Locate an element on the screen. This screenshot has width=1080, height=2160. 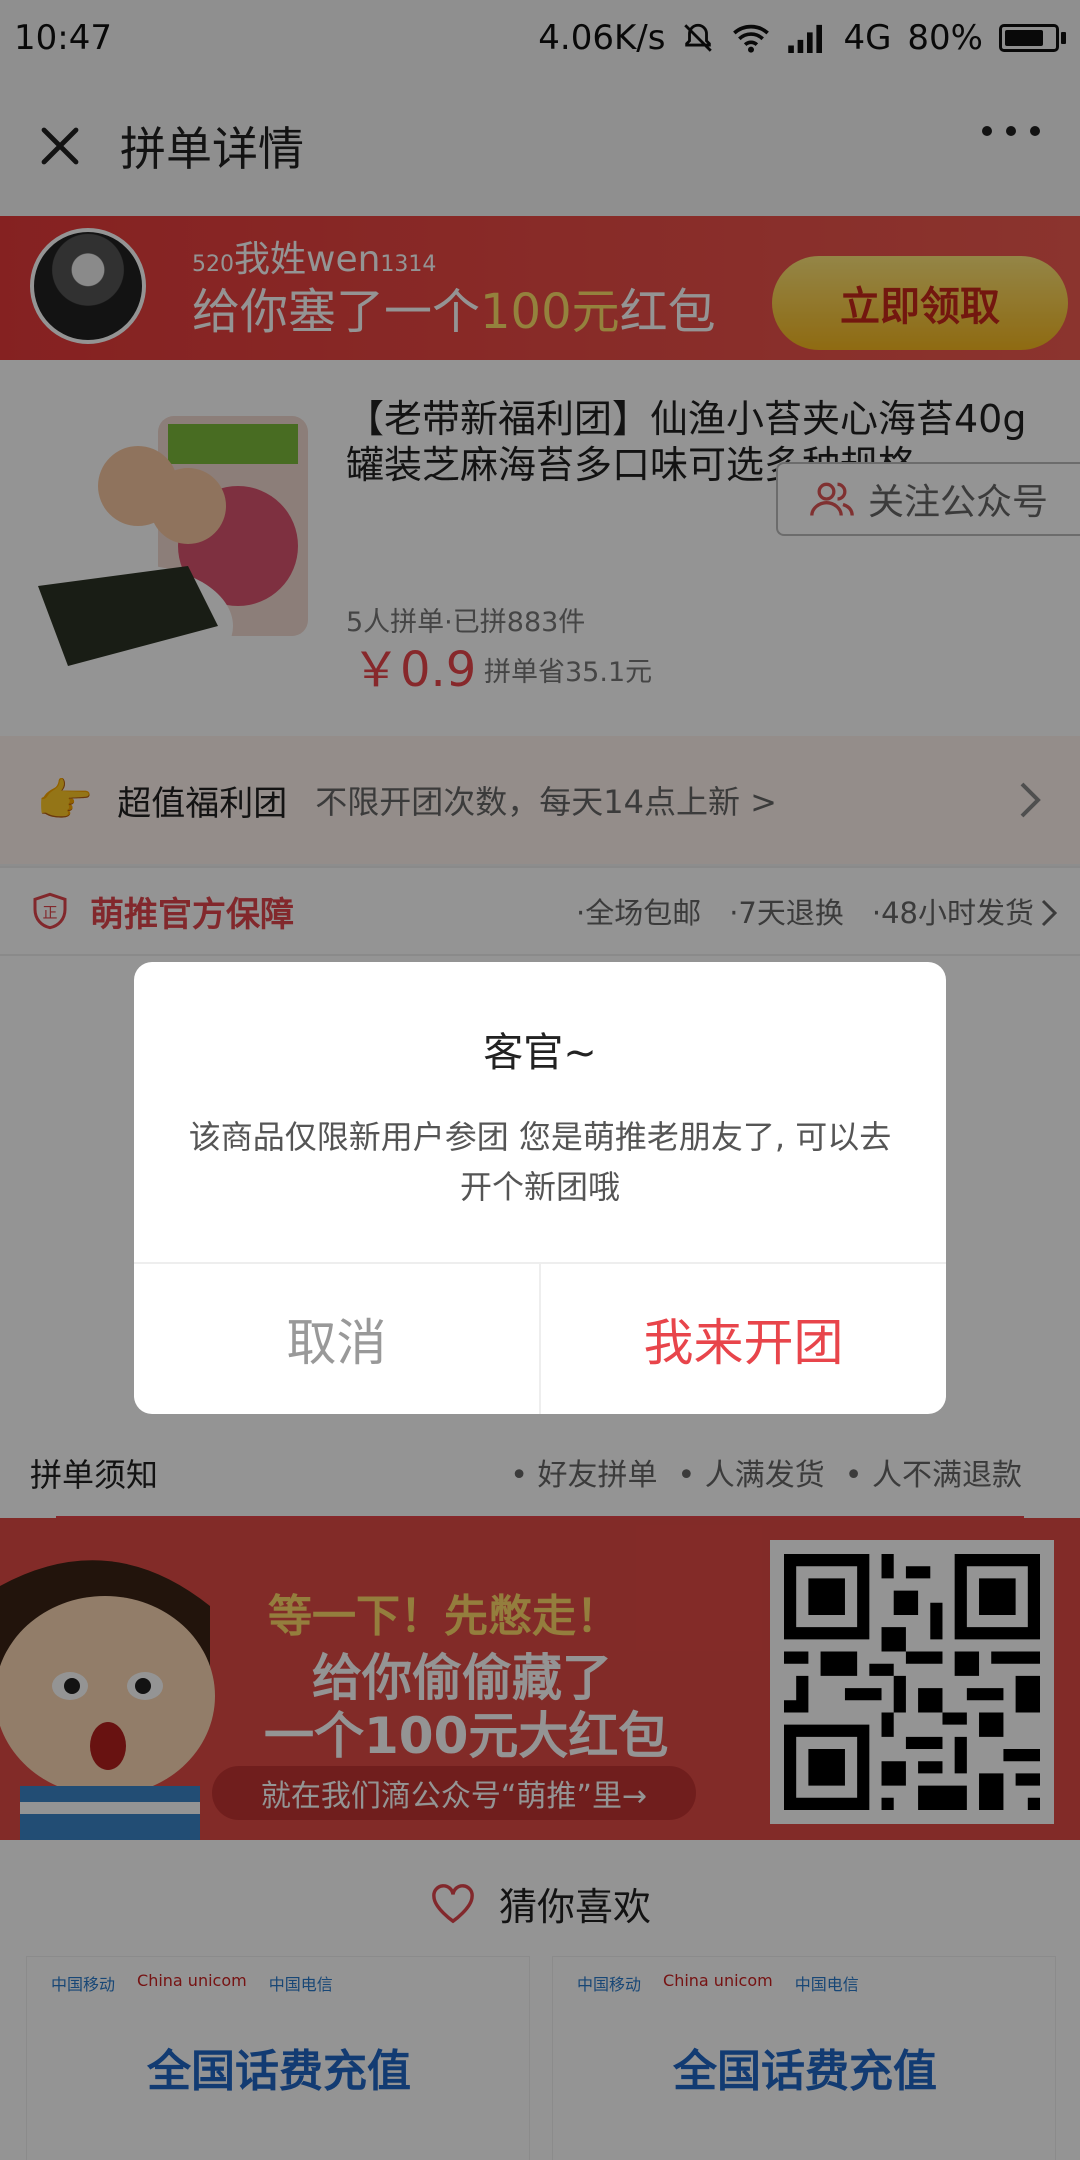
dialog-actions: 取消 我来开团 is located at coordinates (540, 1338).